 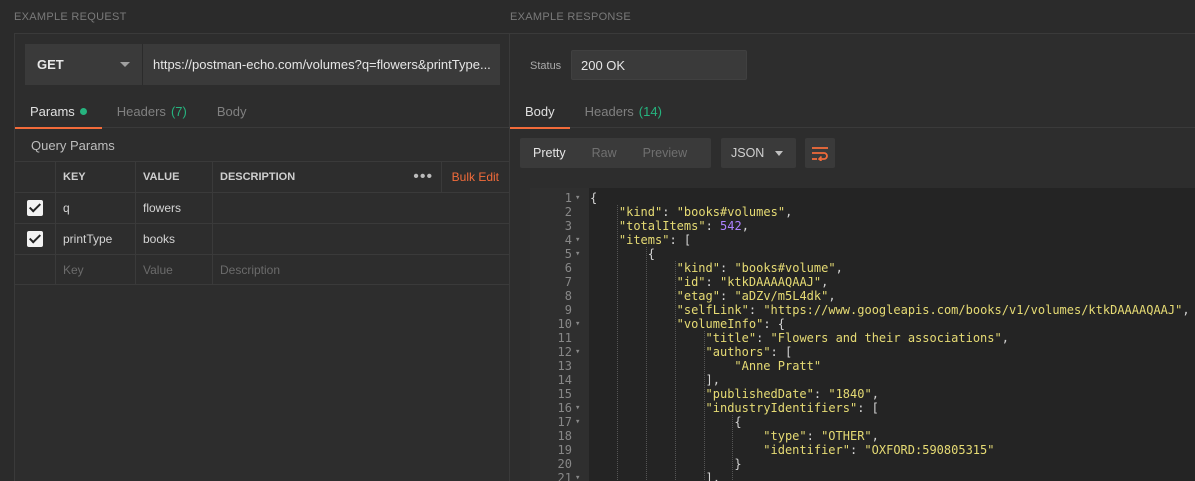 What do you see at coordinates (570, 17) in the screenshot?
I see `response-section-label: EXAMPLE RESPONSE` at bounding box center [570, 17].